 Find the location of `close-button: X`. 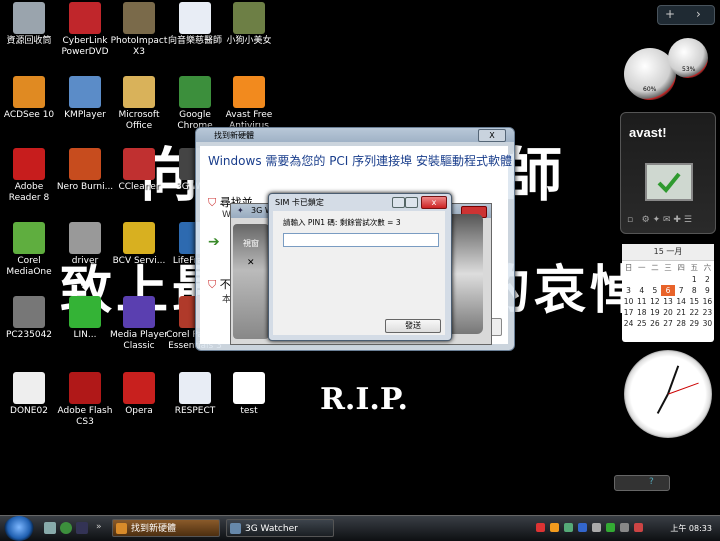

close-button: X is located at coordinates (492, 135).